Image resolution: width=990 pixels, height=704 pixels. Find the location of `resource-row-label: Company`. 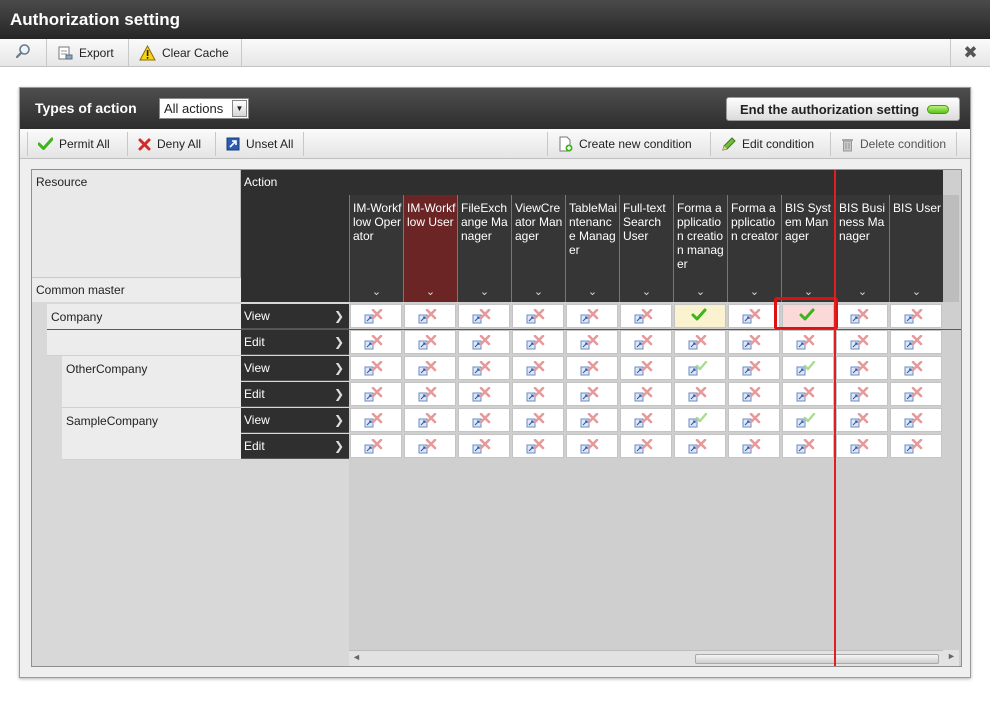

resource-row-label: Company is located at coordinates (144, 330).